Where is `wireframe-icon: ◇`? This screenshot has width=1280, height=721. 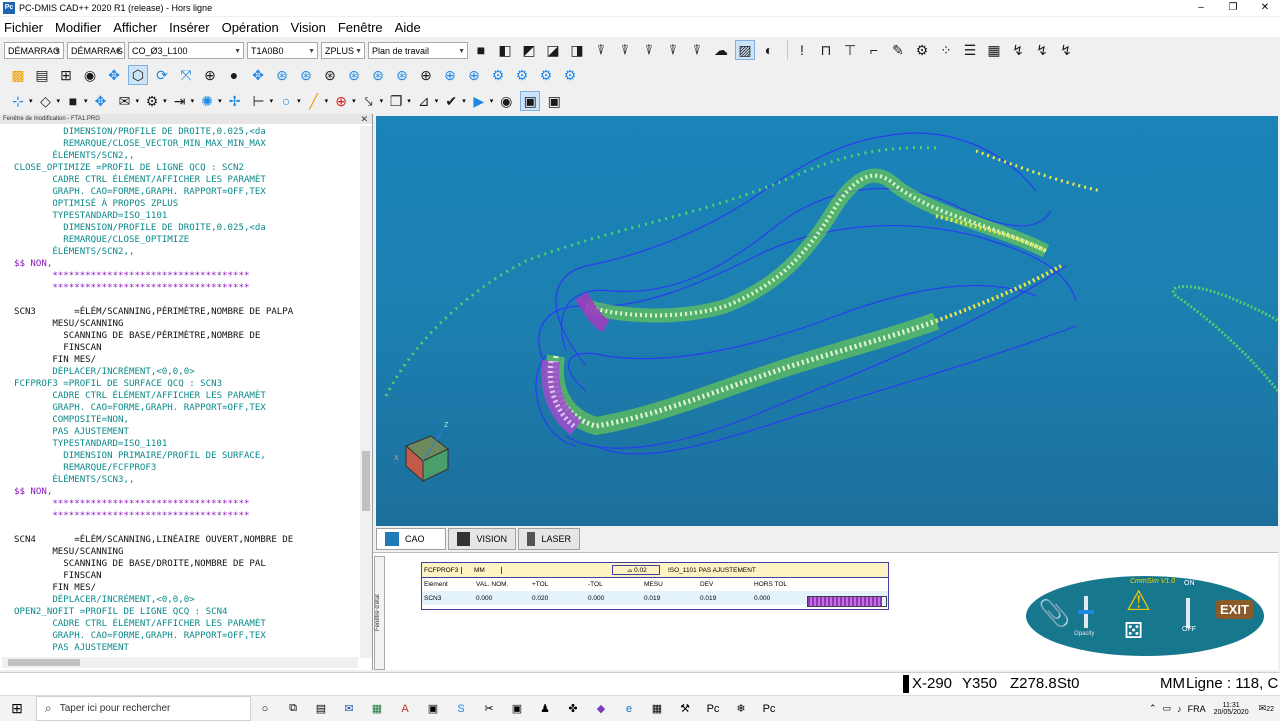
wireframe-icon: ◇ is located at coordinates (46, 101).